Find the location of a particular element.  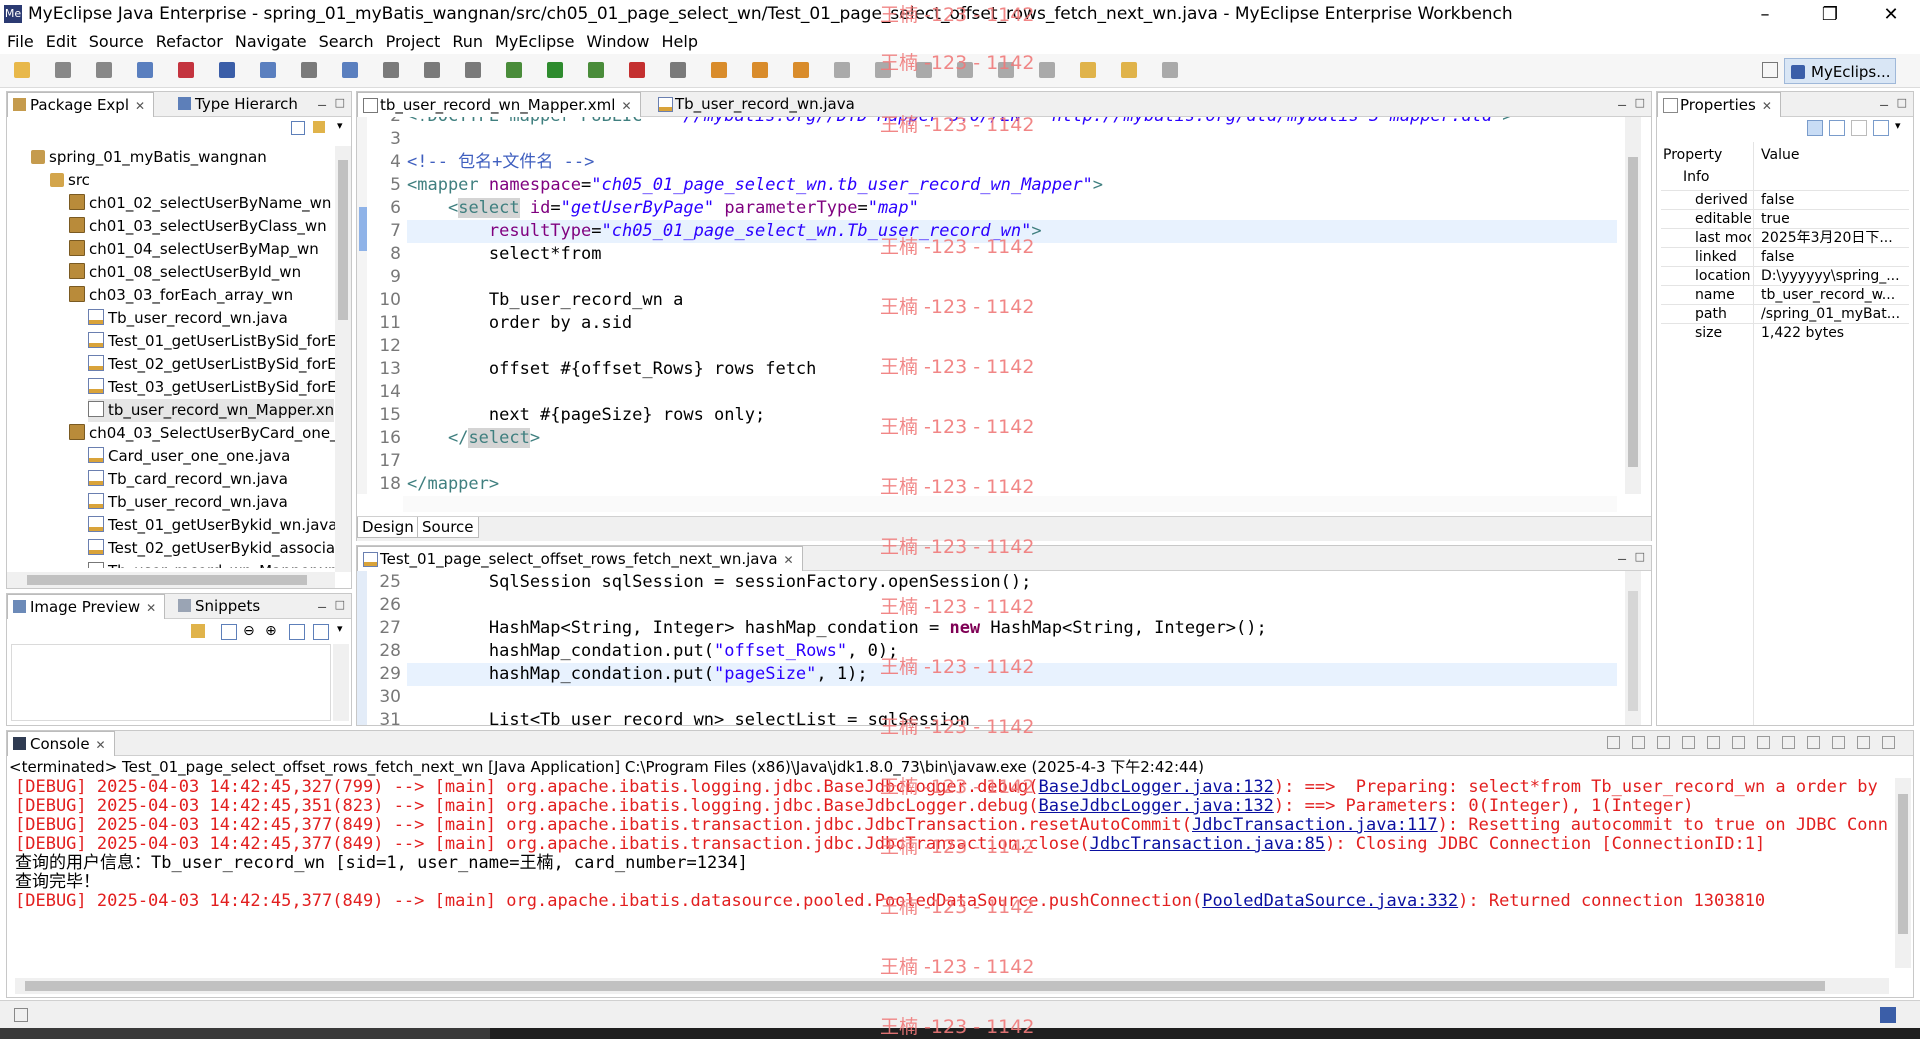

tree-item: ch04_03_SelectUserByCard_one_c is located at coordinates (202, 433).